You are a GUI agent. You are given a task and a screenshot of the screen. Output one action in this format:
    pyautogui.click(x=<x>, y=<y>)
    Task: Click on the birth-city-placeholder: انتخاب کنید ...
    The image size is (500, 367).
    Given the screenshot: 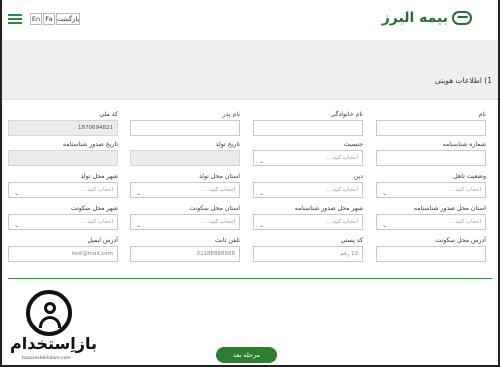 What is the action you would take?
    pyautogui.click(x=96, y=190)
    